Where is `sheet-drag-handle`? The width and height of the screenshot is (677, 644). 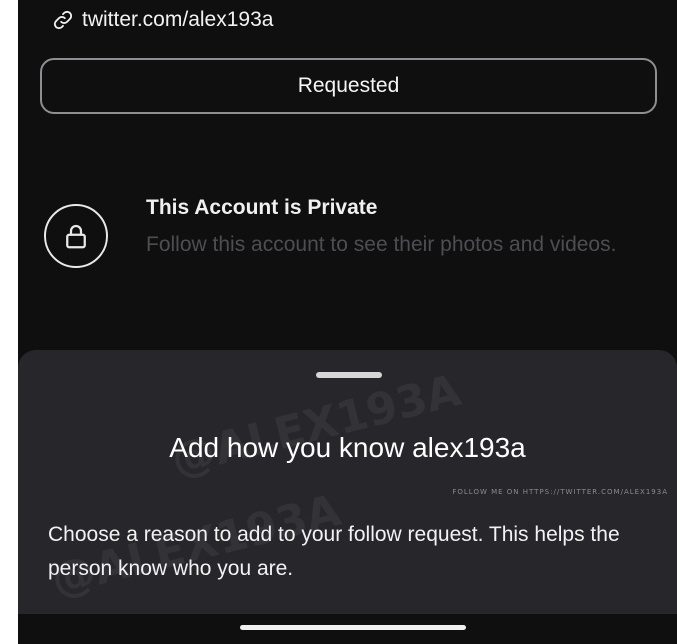
sheet-drag-handle is located at coordinates (349, 375).